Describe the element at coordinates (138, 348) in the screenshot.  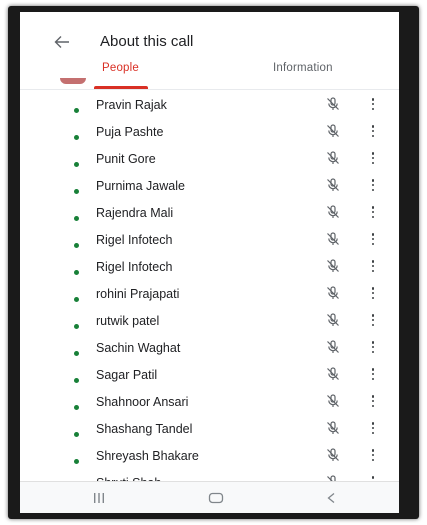
I see `participant-name: Sachin Waghat` at that location.